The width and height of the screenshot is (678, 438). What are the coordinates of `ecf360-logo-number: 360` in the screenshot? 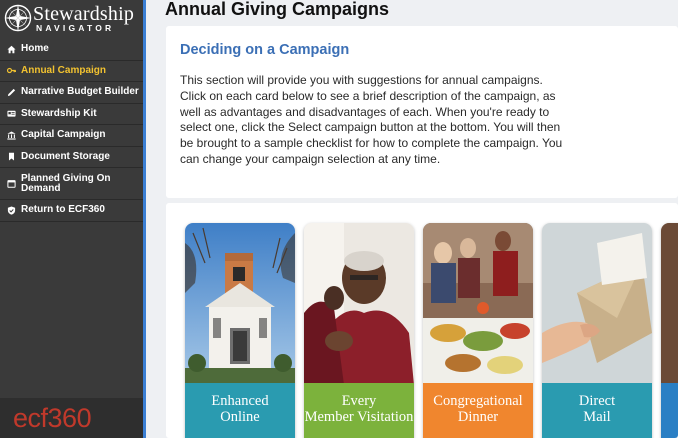 It's located at (69, 418).